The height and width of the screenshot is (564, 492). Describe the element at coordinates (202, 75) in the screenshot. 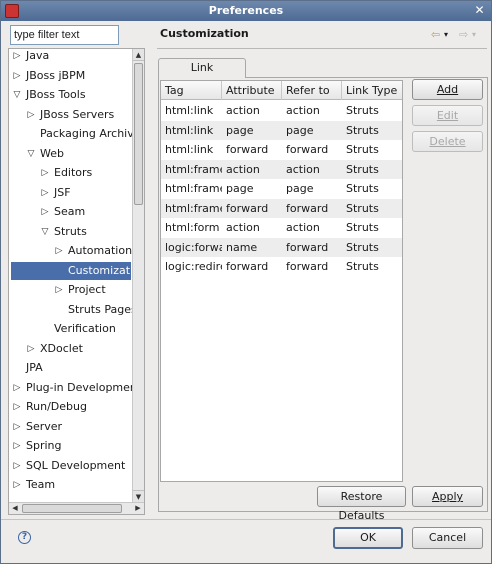

I see `tab-link-recognizer: Link Recognizer` at that location.